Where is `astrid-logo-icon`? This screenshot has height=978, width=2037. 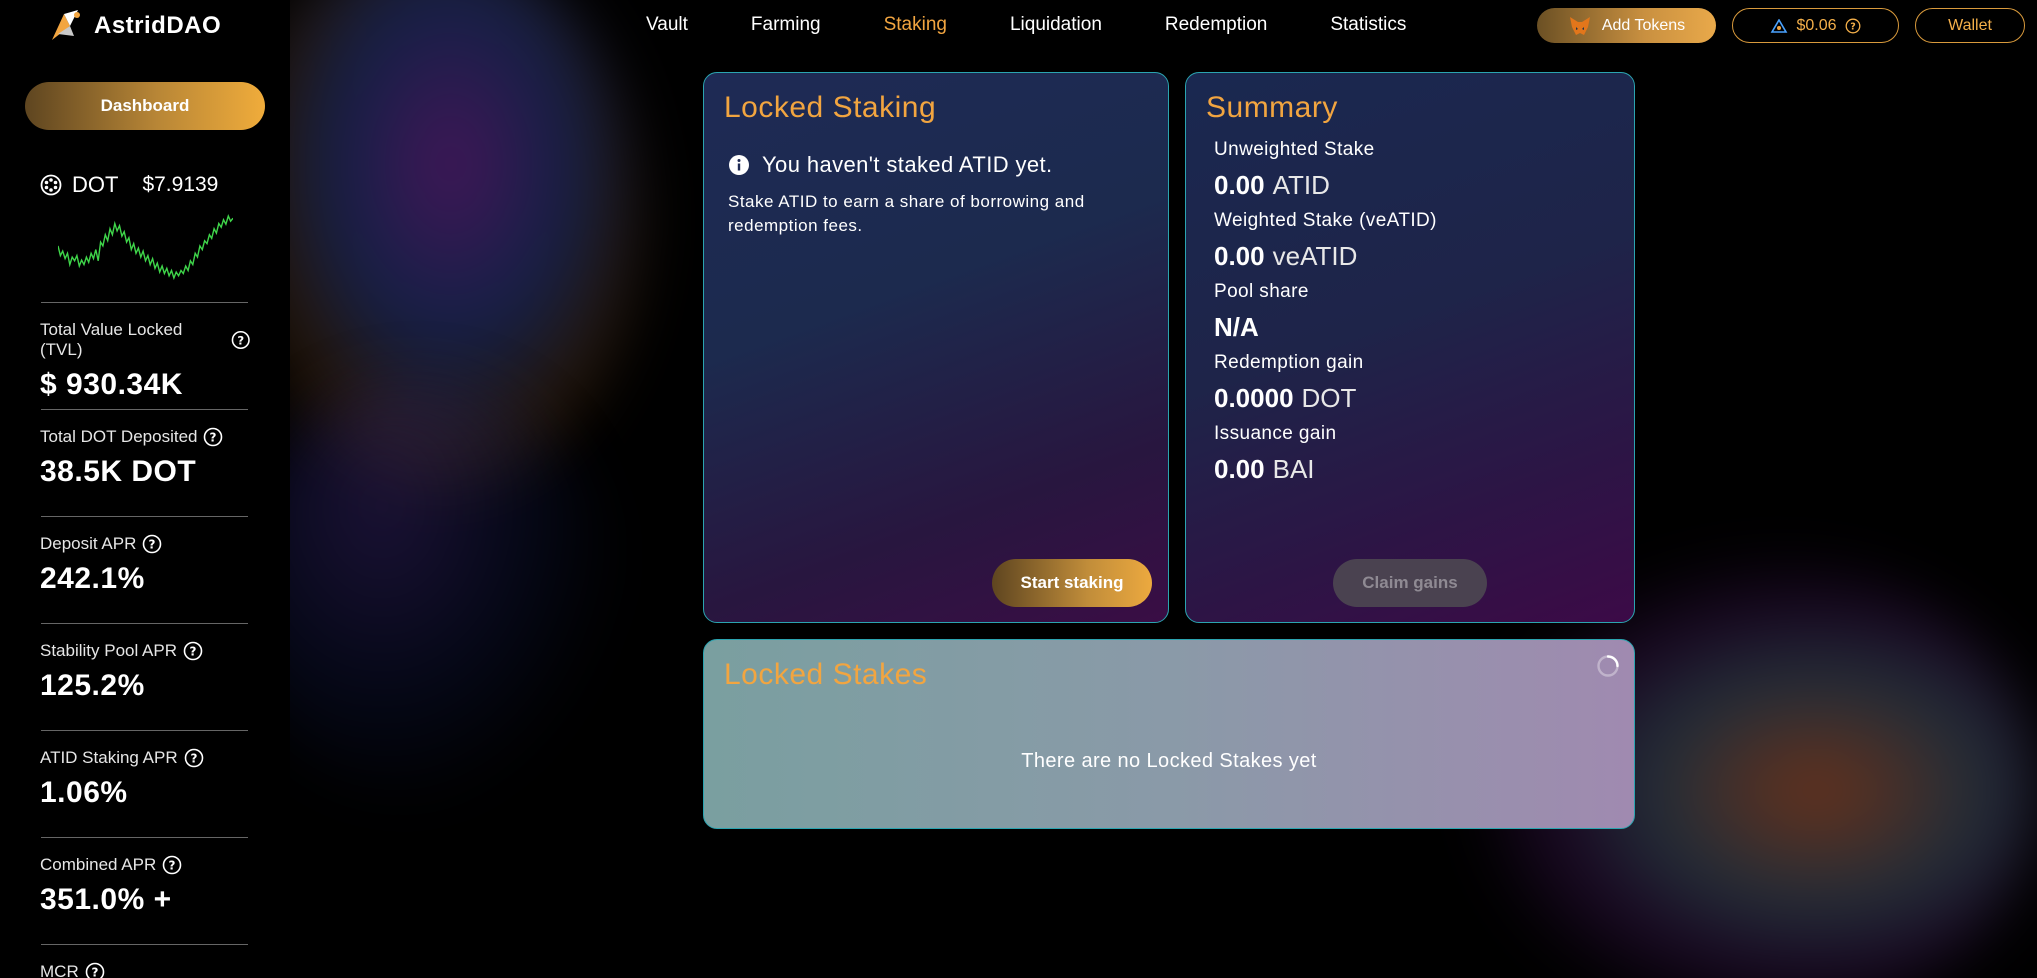 astrid-logo-icon is located at coordinates (66, 25).